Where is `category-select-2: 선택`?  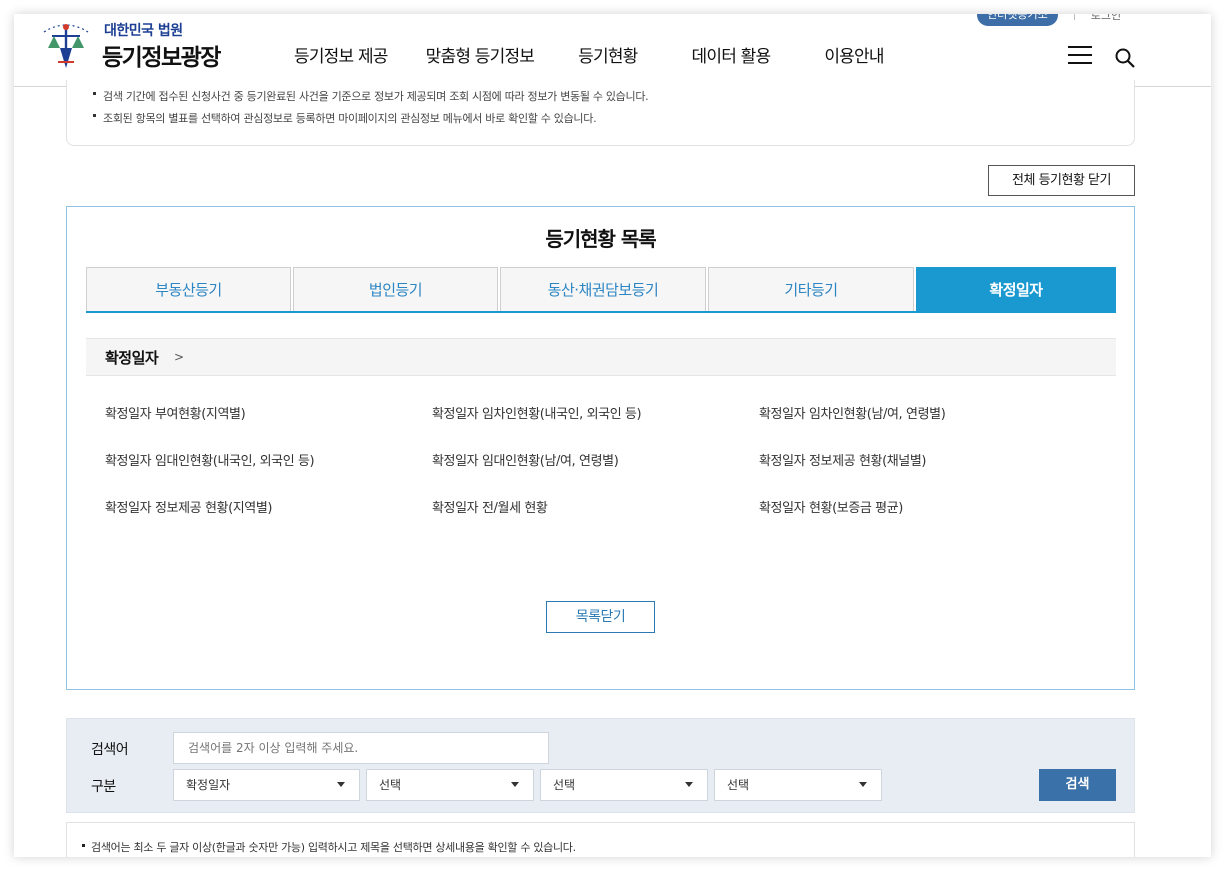 category-select-2: 선택 is located at coordinates (450, 785).